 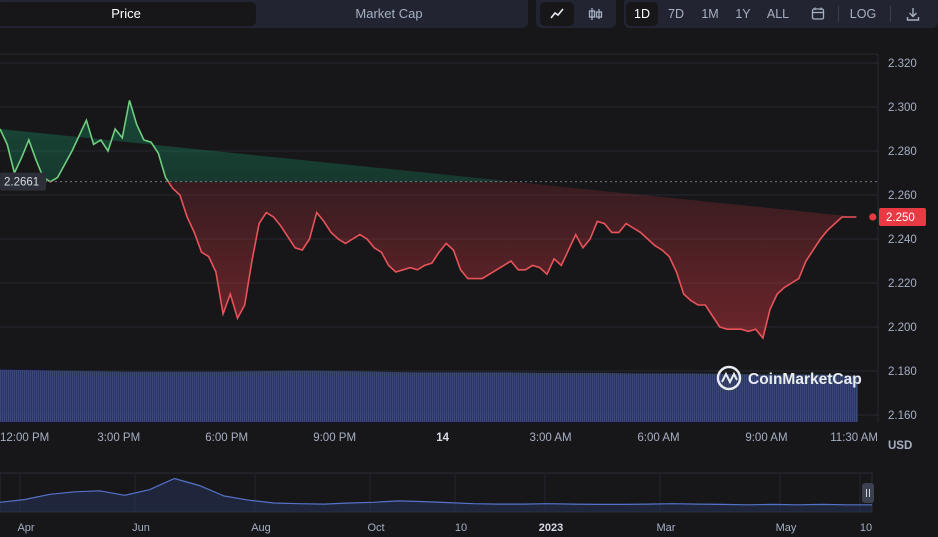 What do you see at coordinates (21, 183) in the screenshot?
I see `reference-price-text: 2.2661` at bounding box center [21, 183].